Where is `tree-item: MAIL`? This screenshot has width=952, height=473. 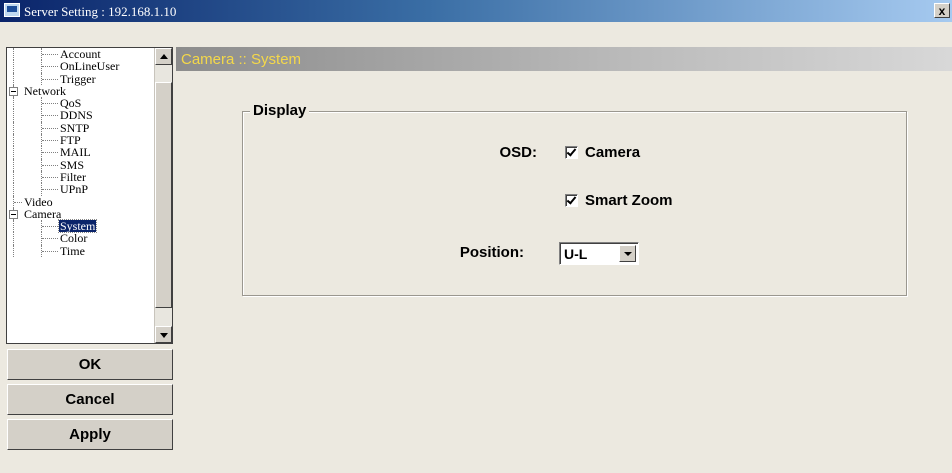 tree-item: MAIL is located at coordinates (79, 152).